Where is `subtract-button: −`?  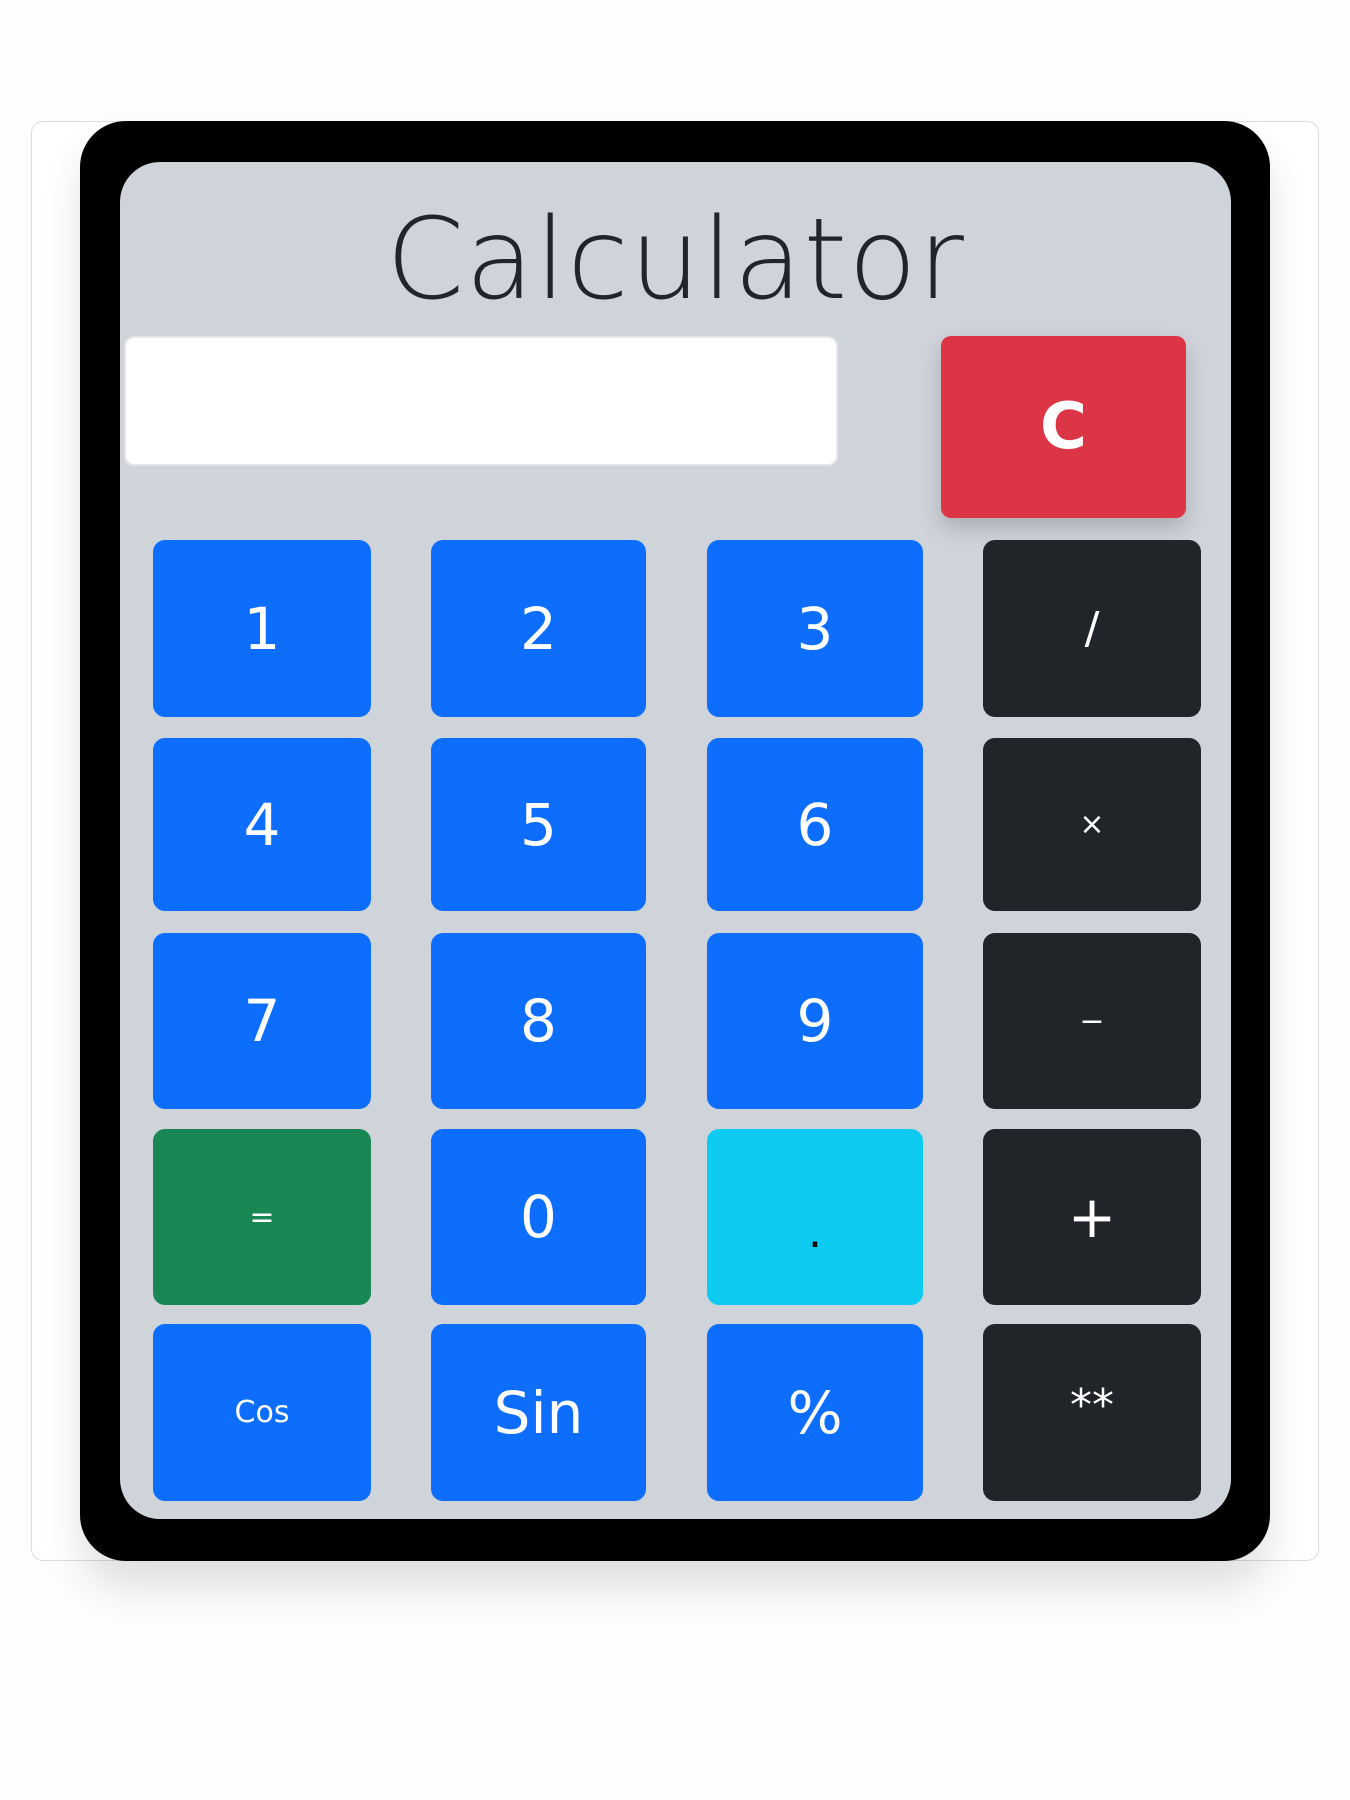
subtract-button: − is located at coordinates (1092, 1021).